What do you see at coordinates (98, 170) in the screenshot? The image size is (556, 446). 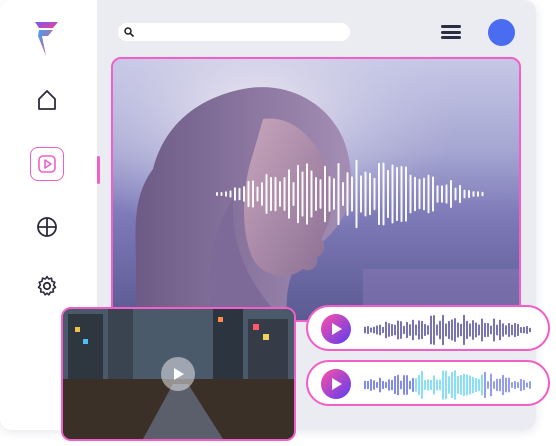 I see `active-indicator` at bounding box center [98, 170].